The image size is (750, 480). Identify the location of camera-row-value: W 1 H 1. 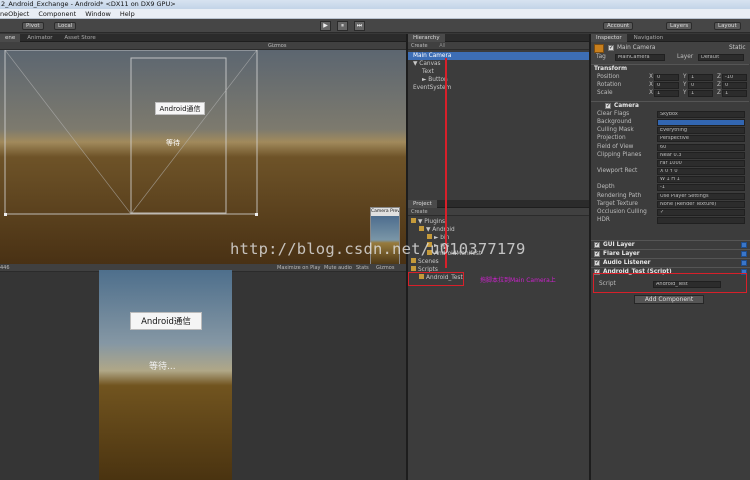
(701, 179).